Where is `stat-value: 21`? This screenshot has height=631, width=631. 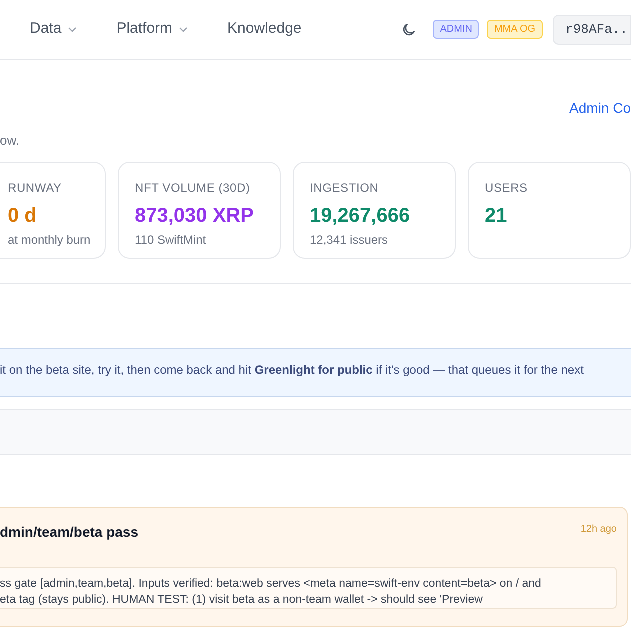
stat-value: 21 is located at coordinates (496, 216).